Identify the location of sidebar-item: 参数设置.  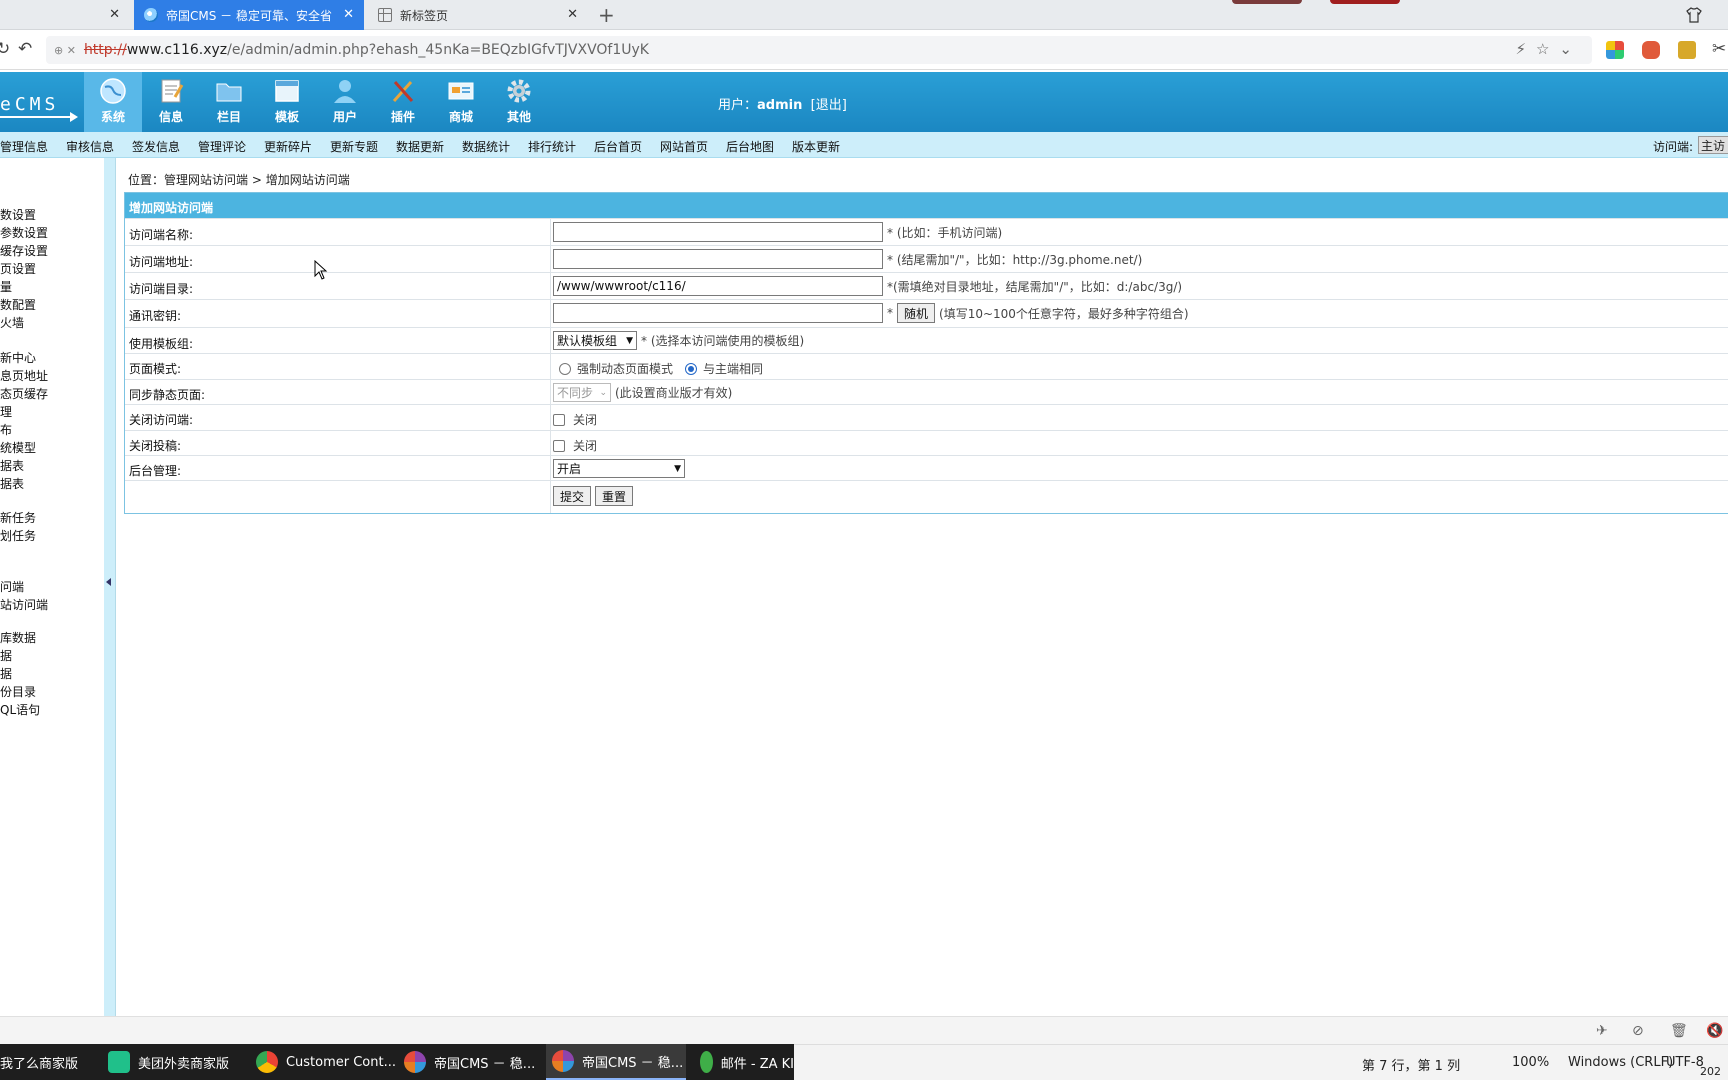
(24, 232).